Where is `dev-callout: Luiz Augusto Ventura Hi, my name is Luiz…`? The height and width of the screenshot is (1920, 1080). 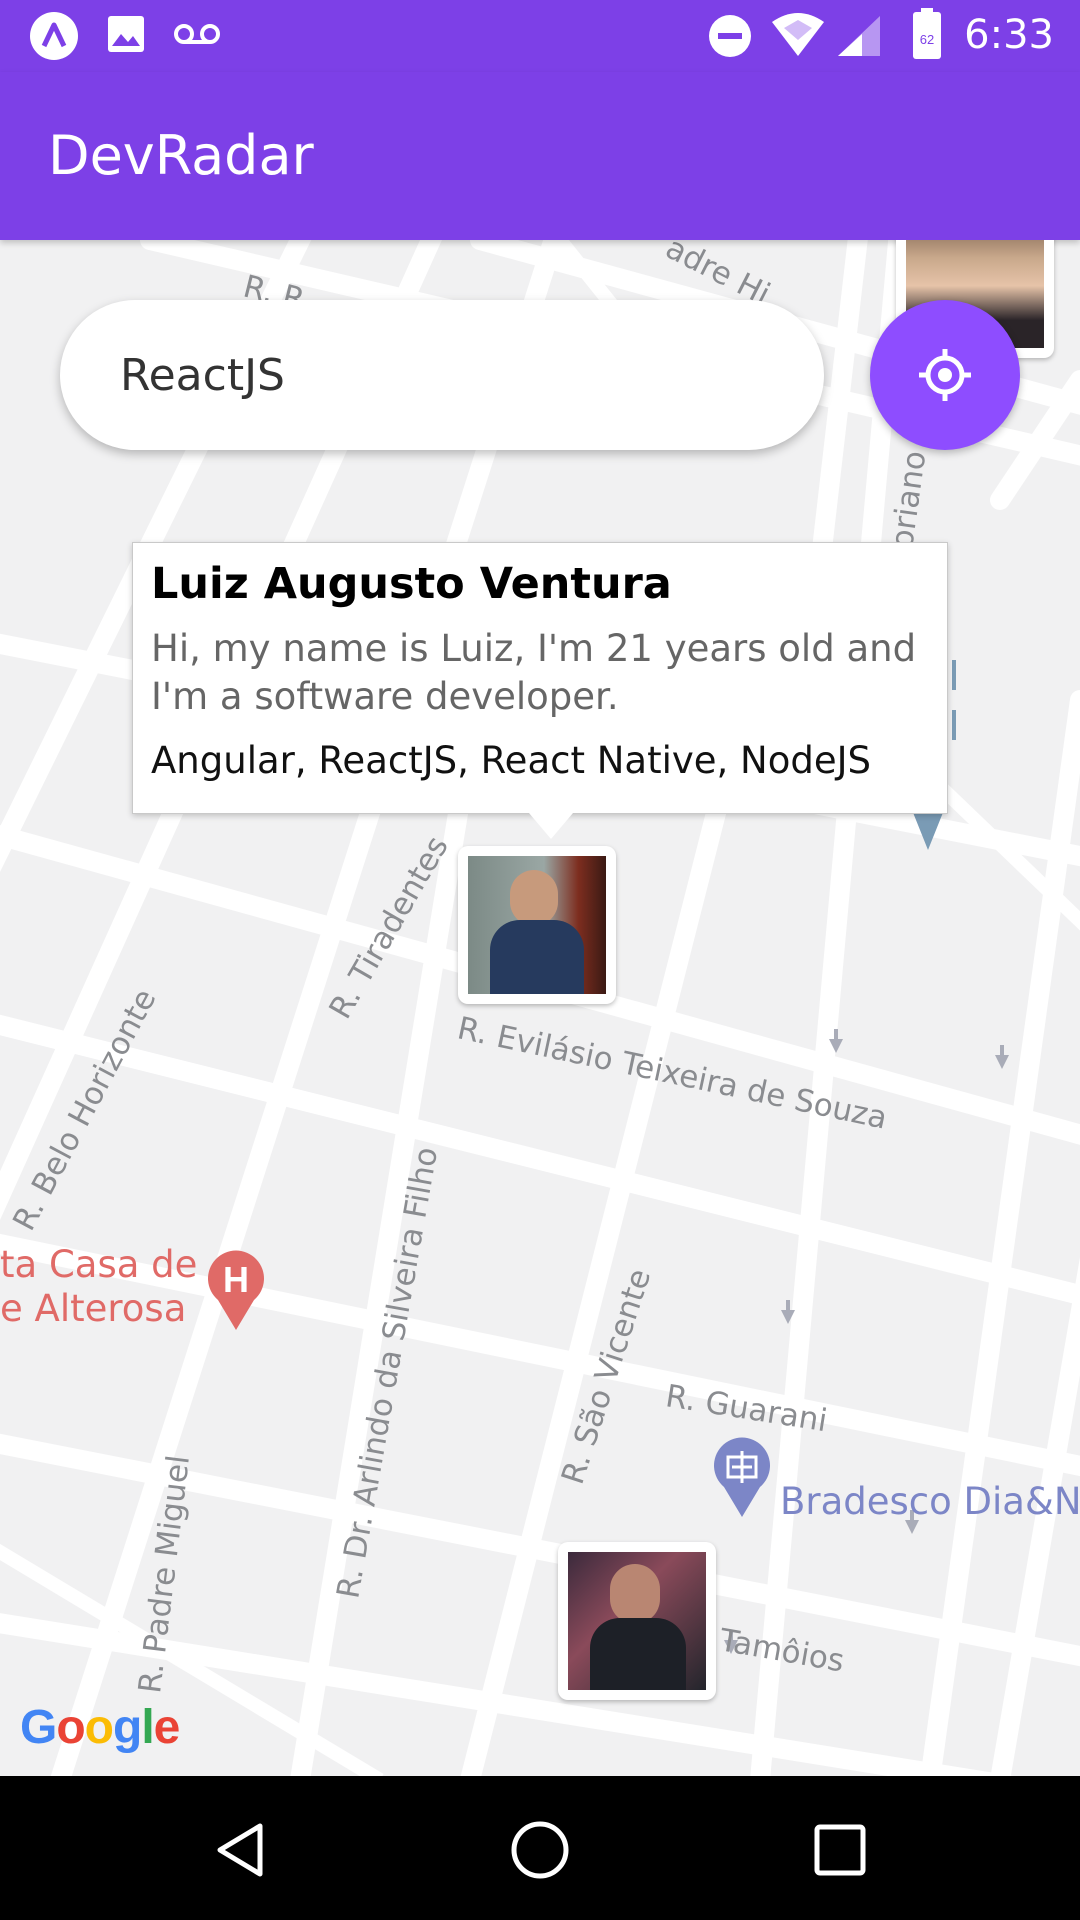
dev-callout: Luiz Augusto Ventura Hi, my name is Luiz… is located at coordinates (540, 690).